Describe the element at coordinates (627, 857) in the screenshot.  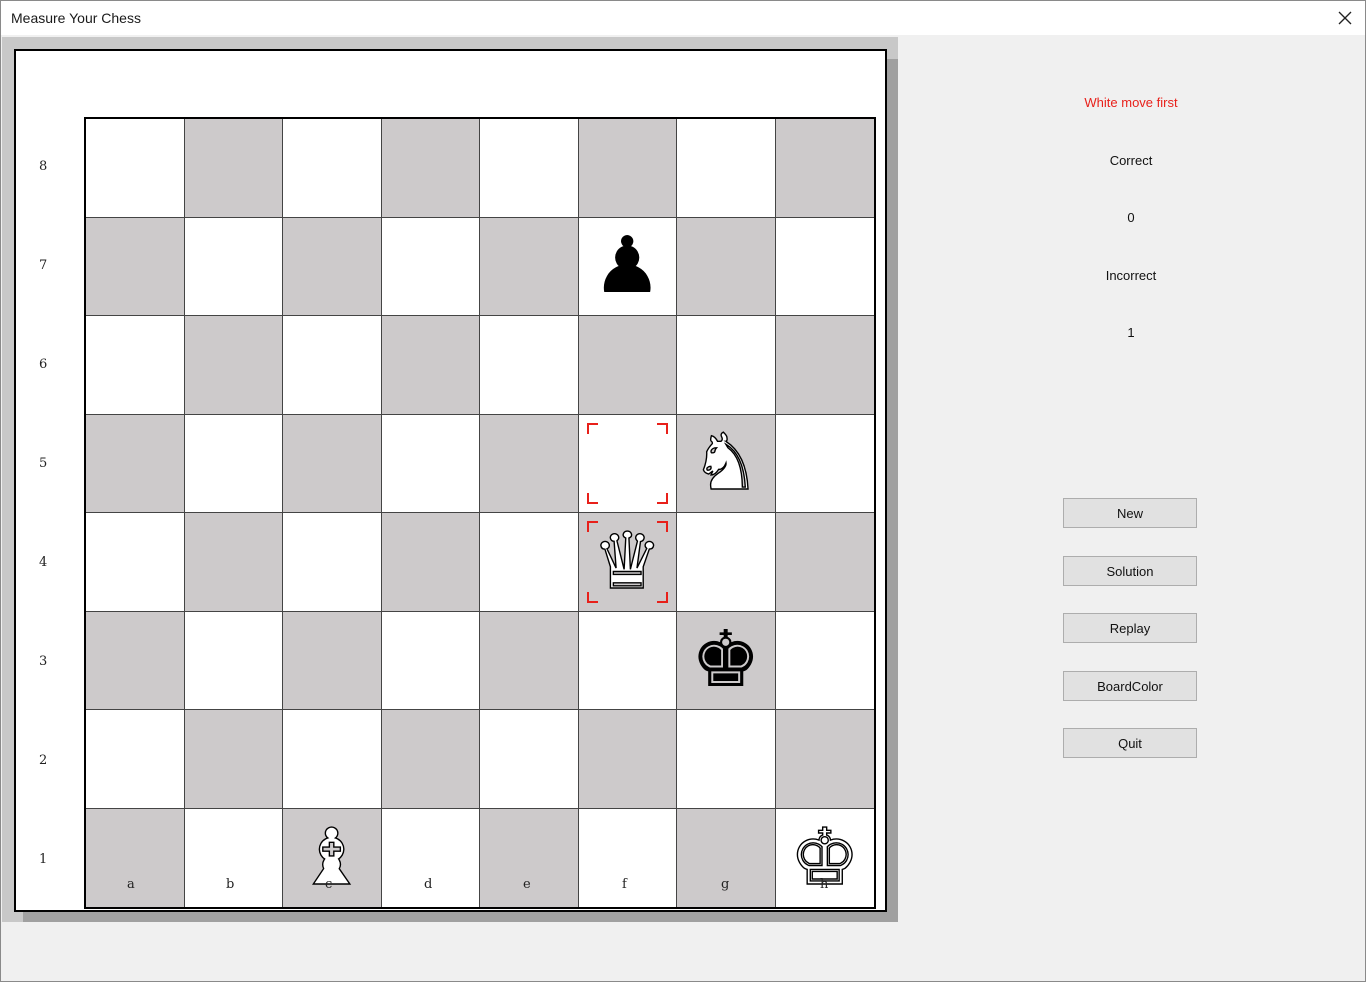
I see `square-f1` at that location.